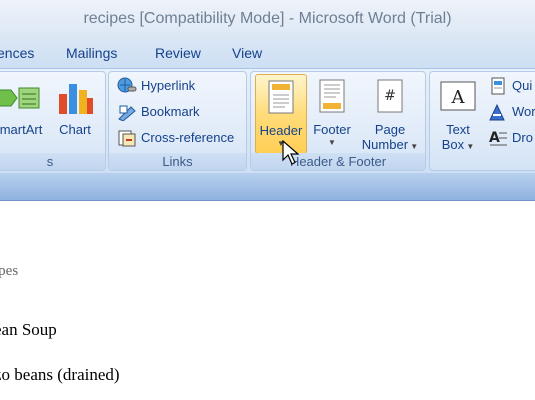 This screenshot has width=535, height=400. What do you see at coordinates (178, 53) in the screenshot?
I see `tab-review: Review` at bounding box center [178, 53].